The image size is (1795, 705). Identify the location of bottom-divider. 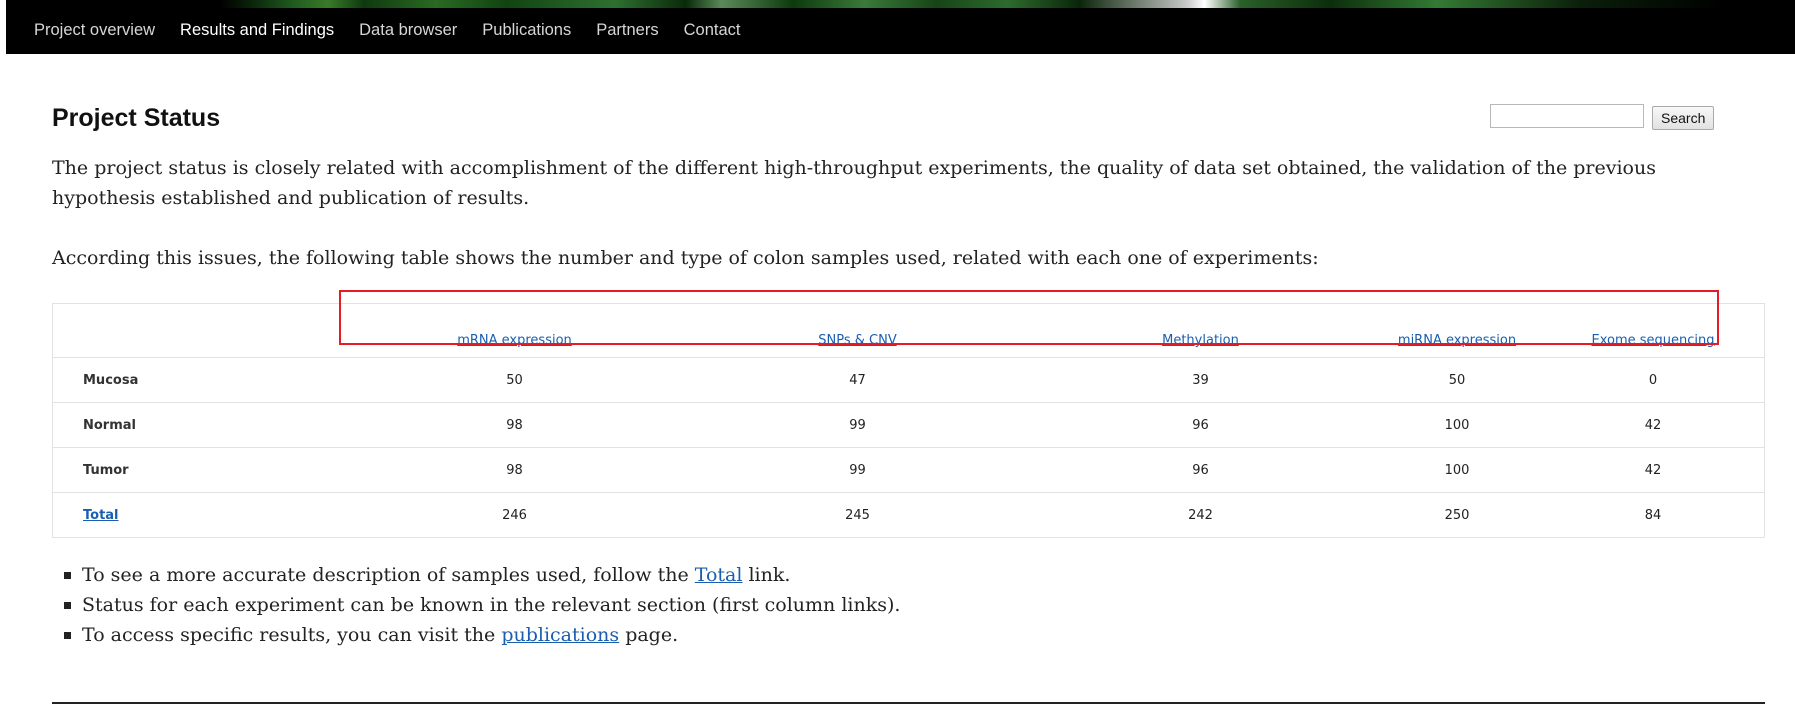
(908, 703).